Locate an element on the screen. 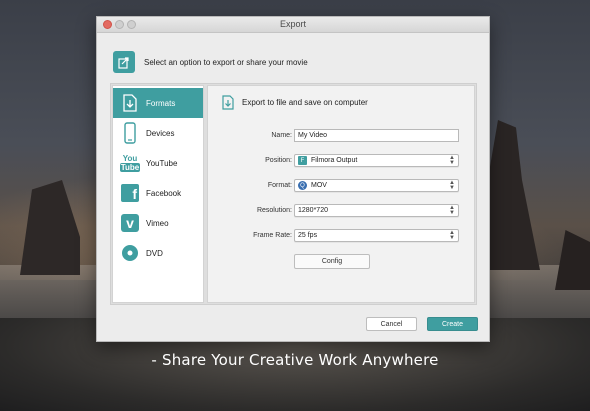 The image size is (590, 411). vimeo-icon: v is located at coordinates (130, 223).